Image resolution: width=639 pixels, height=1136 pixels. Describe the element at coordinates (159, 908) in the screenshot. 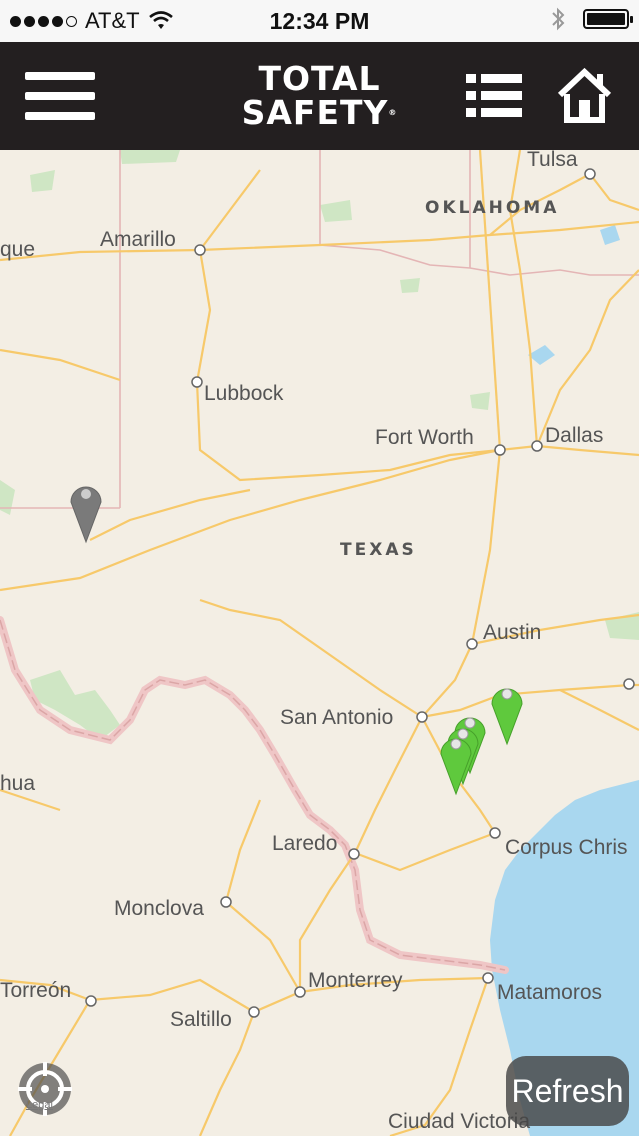

I see `map-label-monclova: Monclova` at that location.